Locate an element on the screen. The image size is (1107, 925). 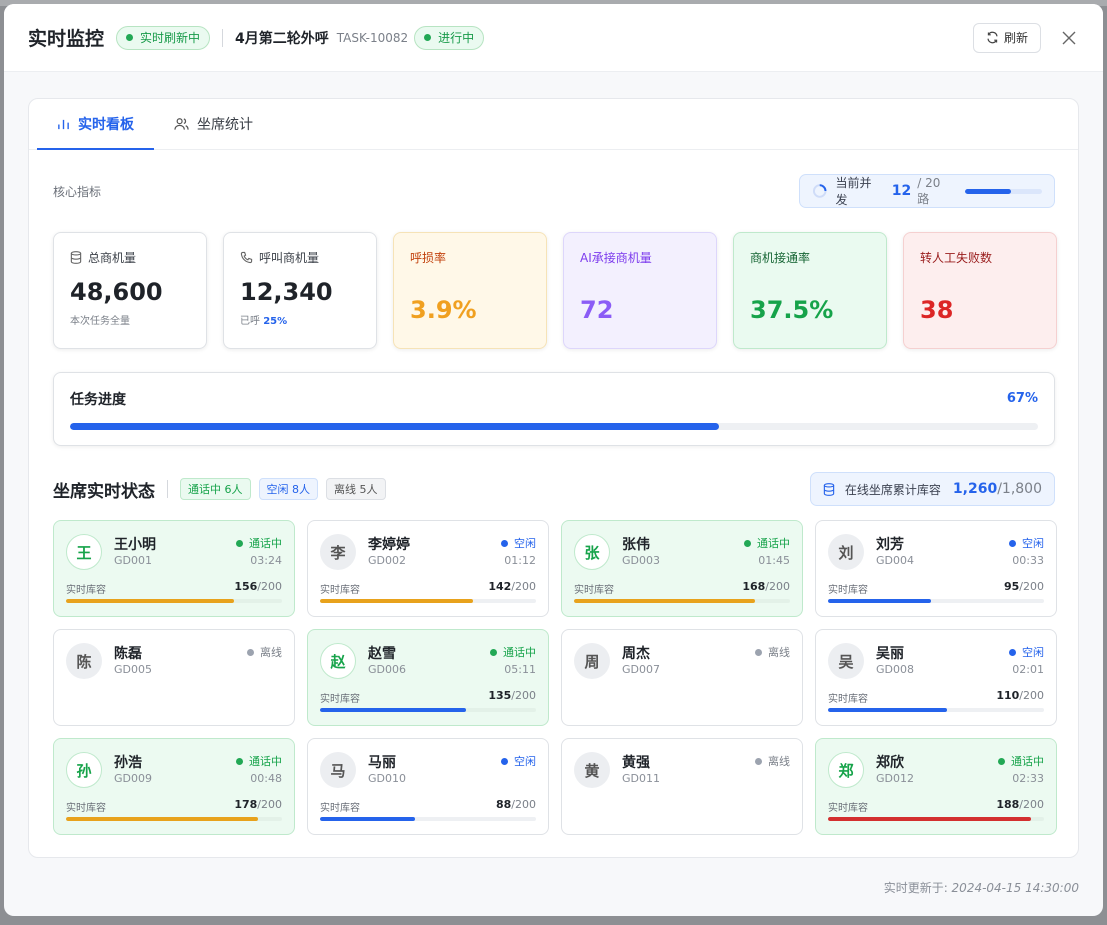
capacity-current: 142 is located at coordinates (500, 586).